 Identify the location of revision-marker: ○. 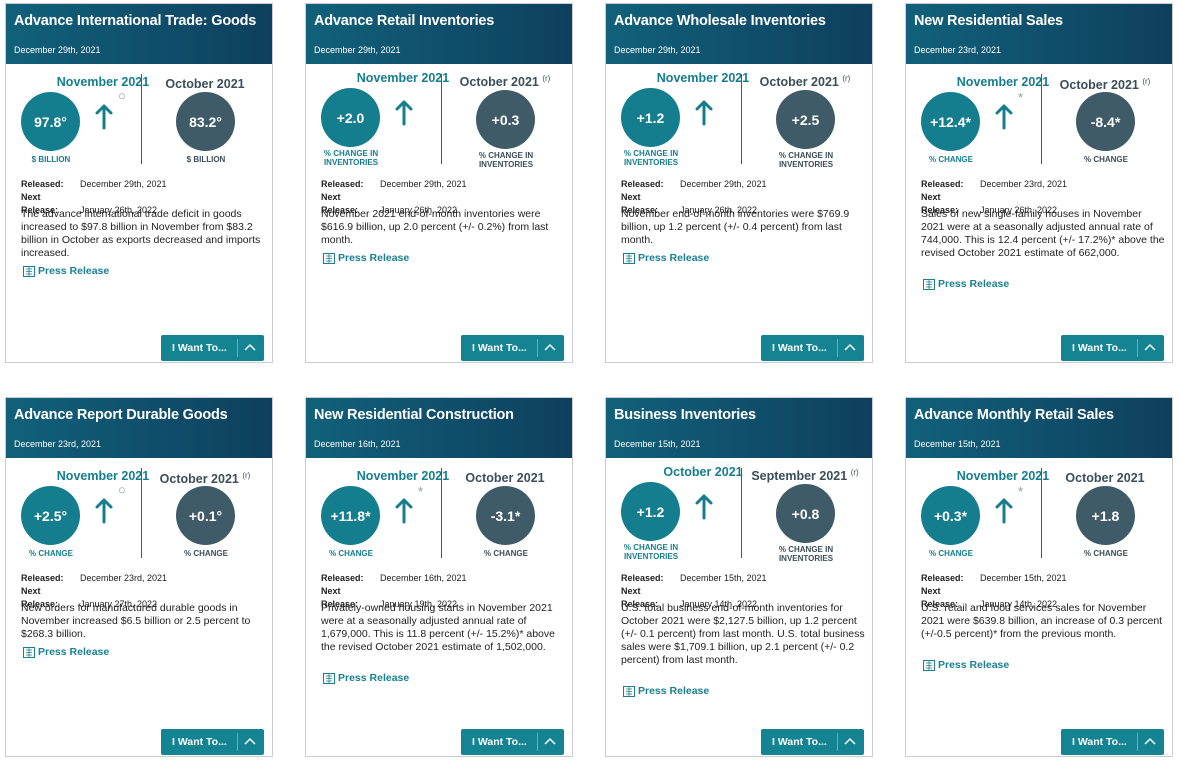
(122, 489).